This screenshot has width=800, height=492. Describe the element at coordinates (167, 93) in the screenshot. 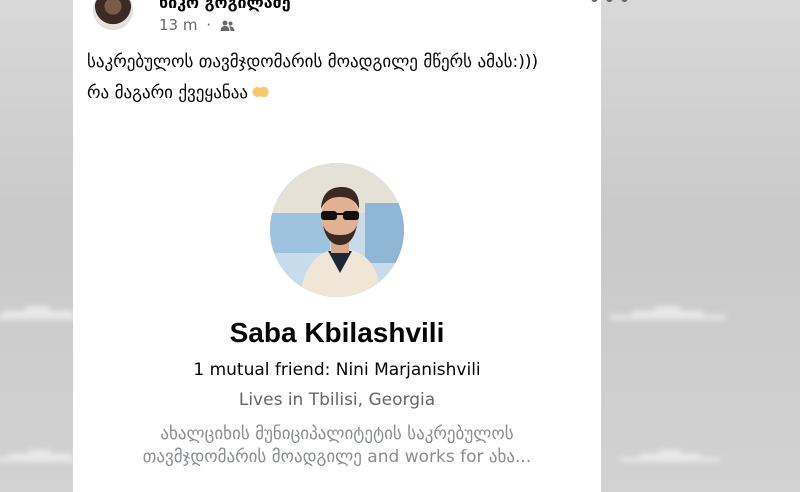

I see `post-text-line2-text: რა მაგარი ქვეყანაა` at that location.